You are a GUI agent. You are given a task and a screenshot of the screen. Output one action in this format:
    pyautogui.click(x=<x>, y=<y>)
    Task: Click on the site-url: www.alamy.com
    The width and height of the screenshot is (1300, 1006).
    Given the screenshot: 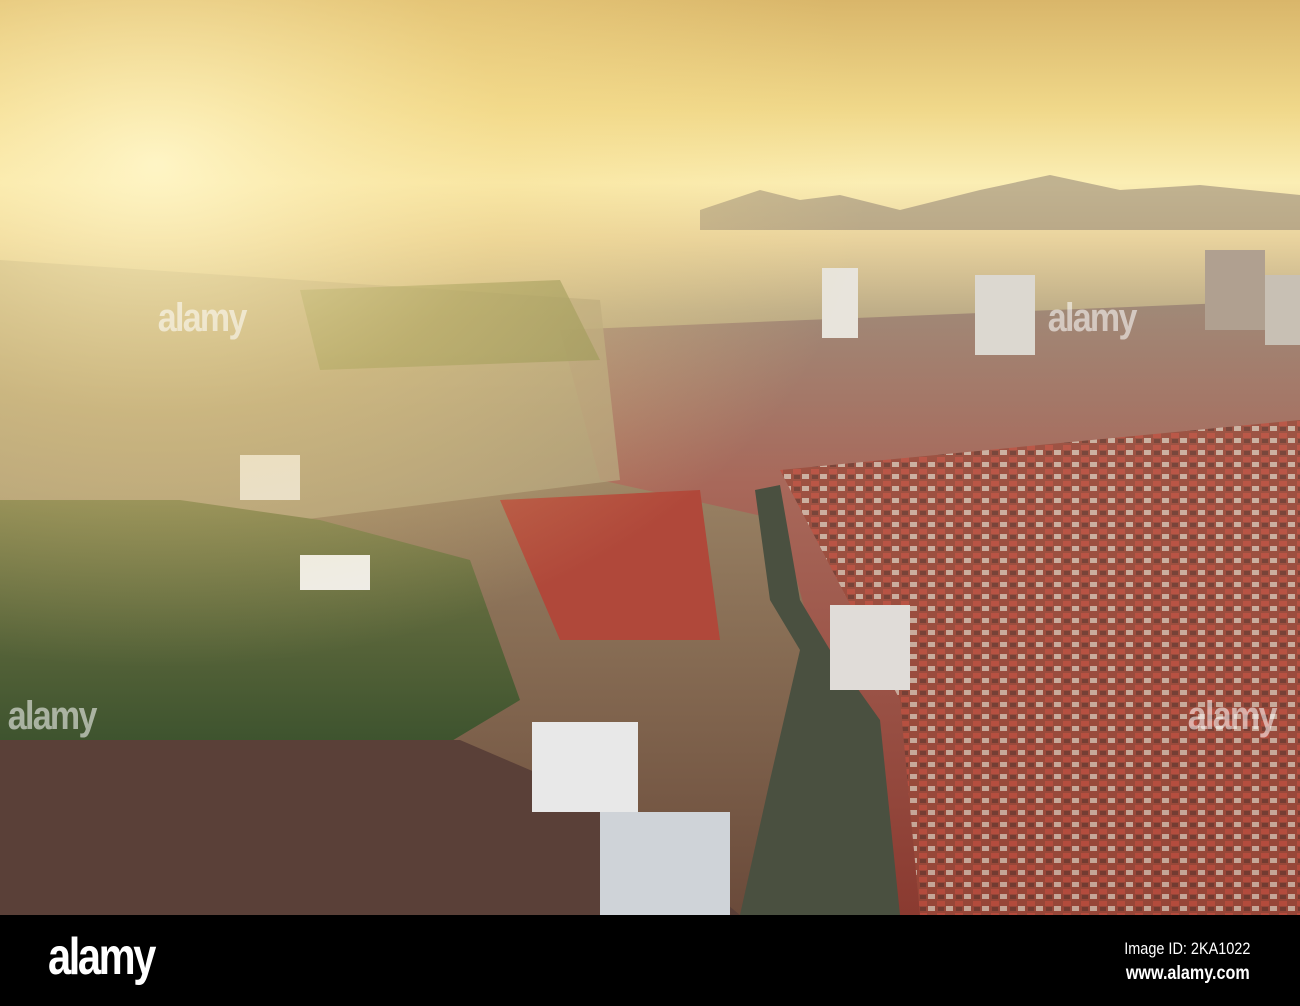 What is the action you would take?
    pyautogui.click(x=1188, y=973)
    